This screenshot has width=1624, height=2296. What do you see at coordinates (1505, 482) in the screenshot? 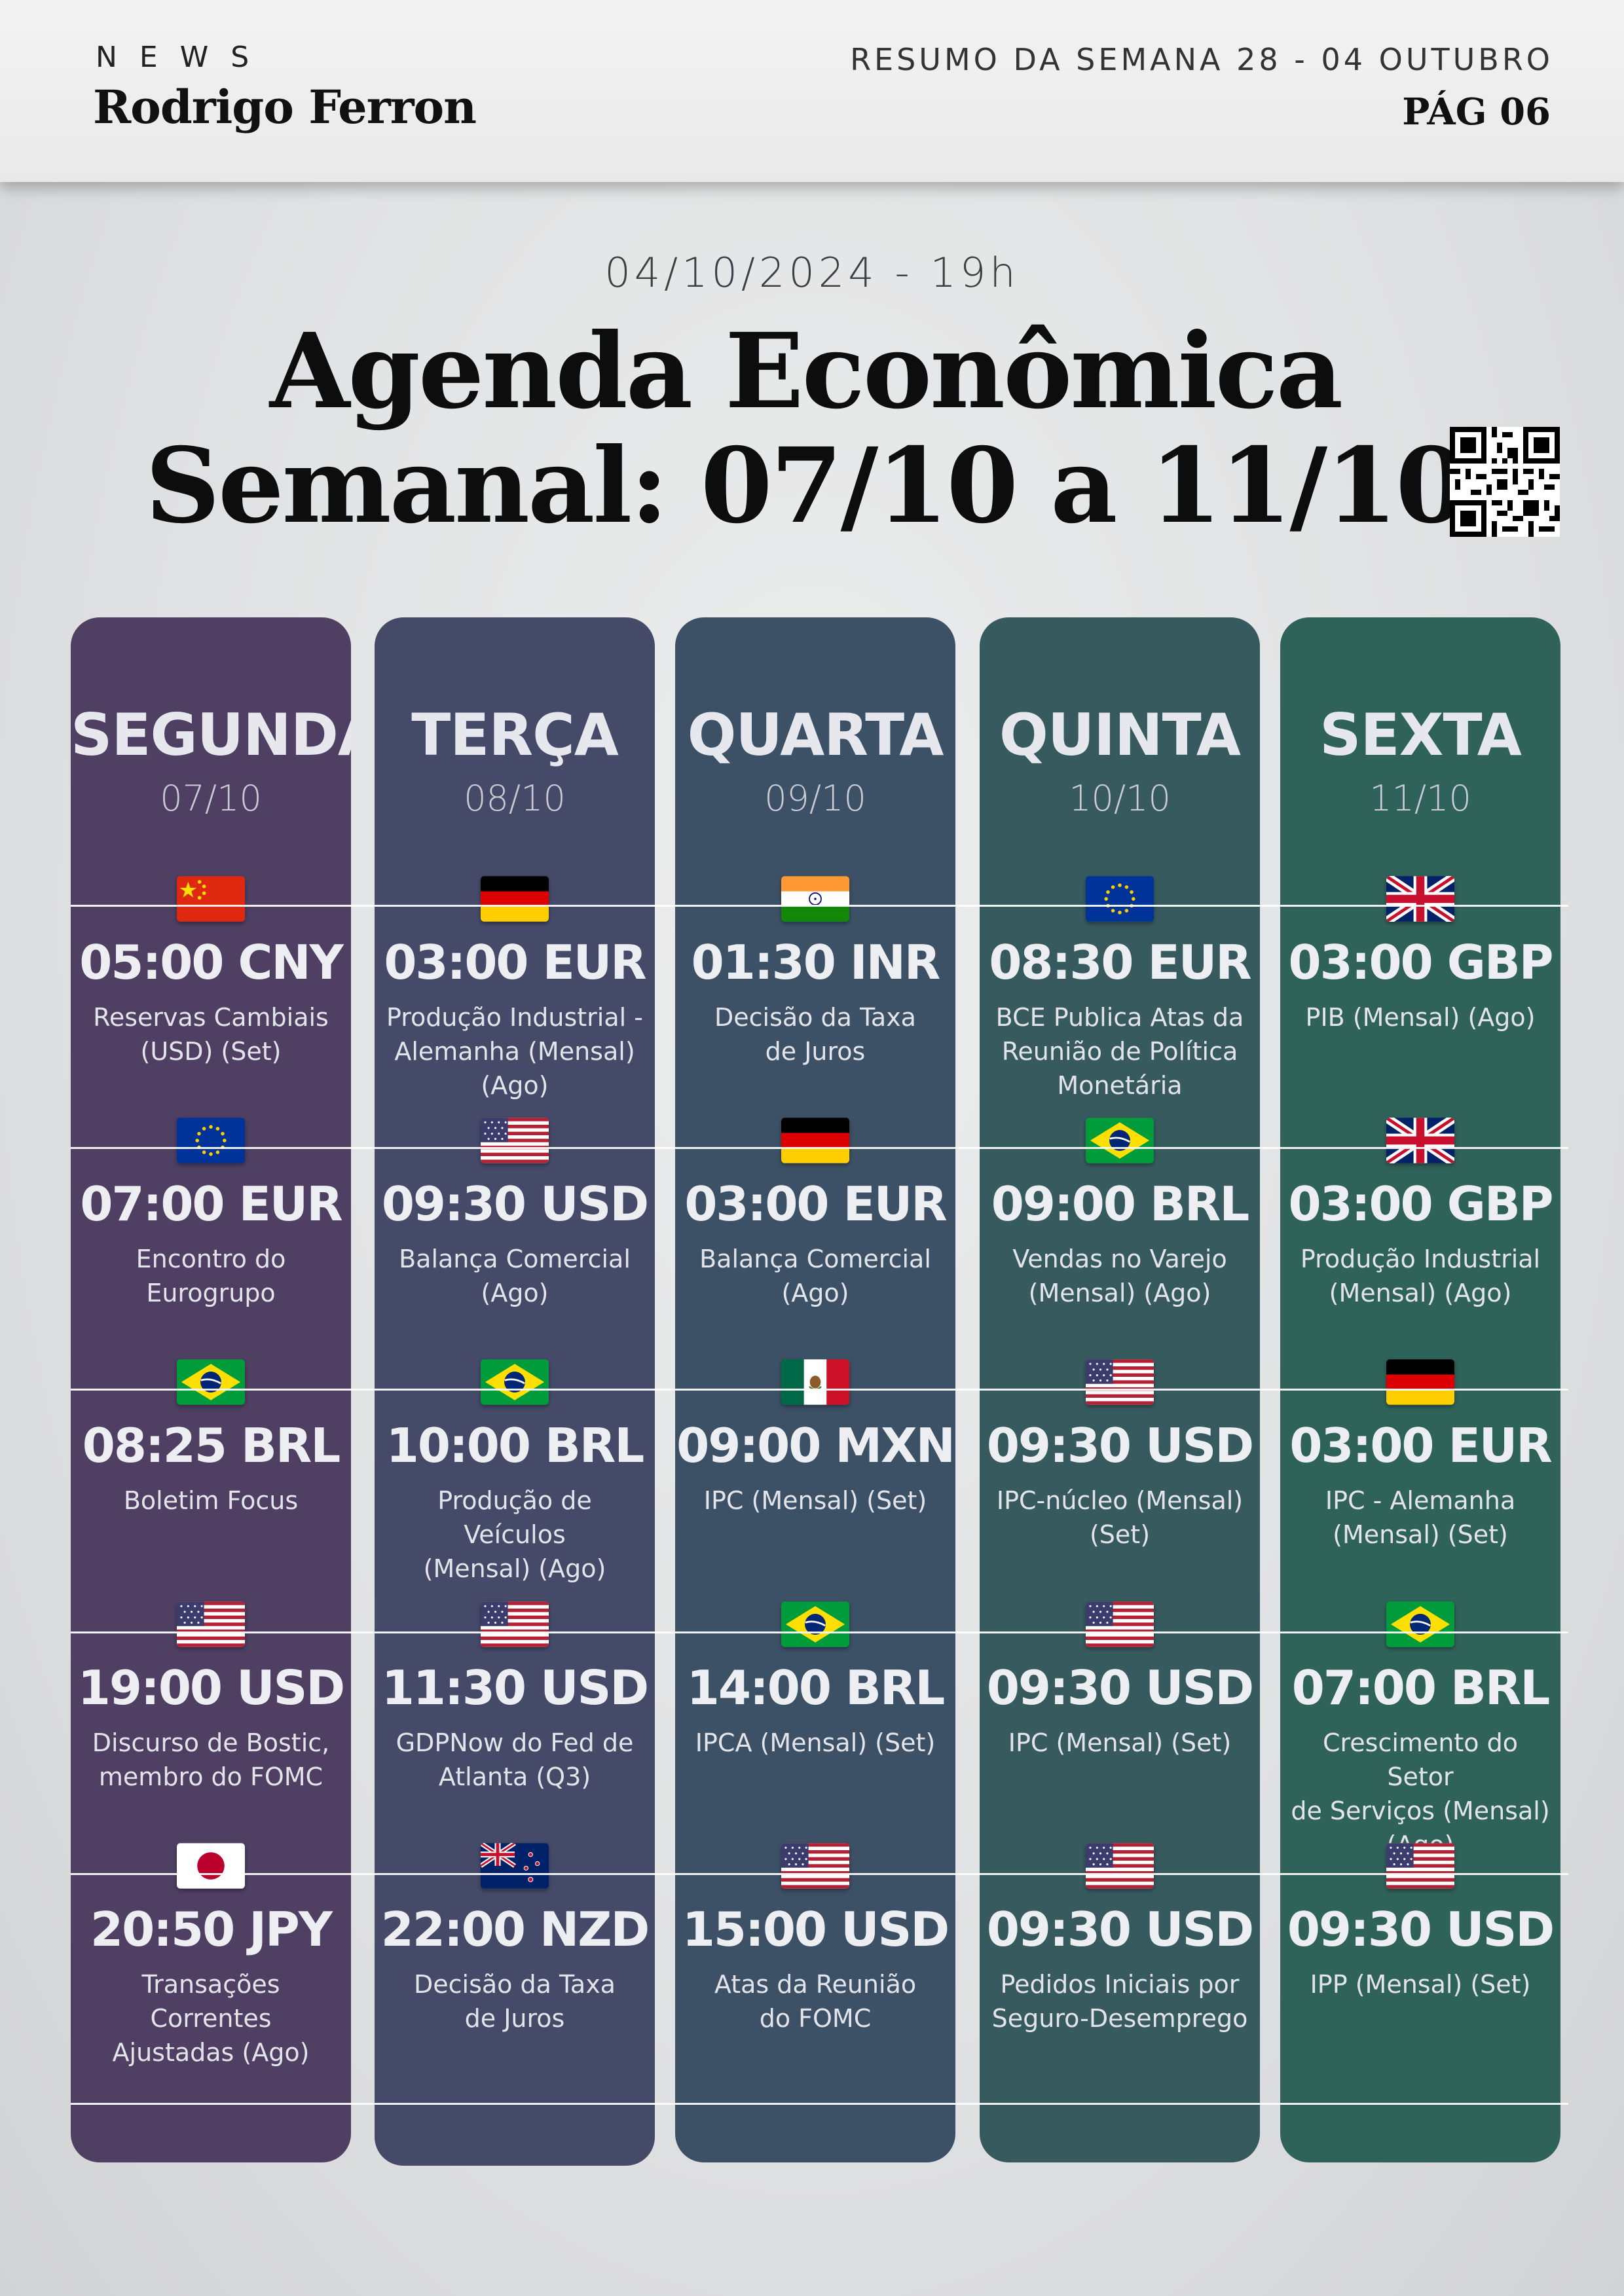
I see `qr-code-icon` at bounding box center [1505, 482].